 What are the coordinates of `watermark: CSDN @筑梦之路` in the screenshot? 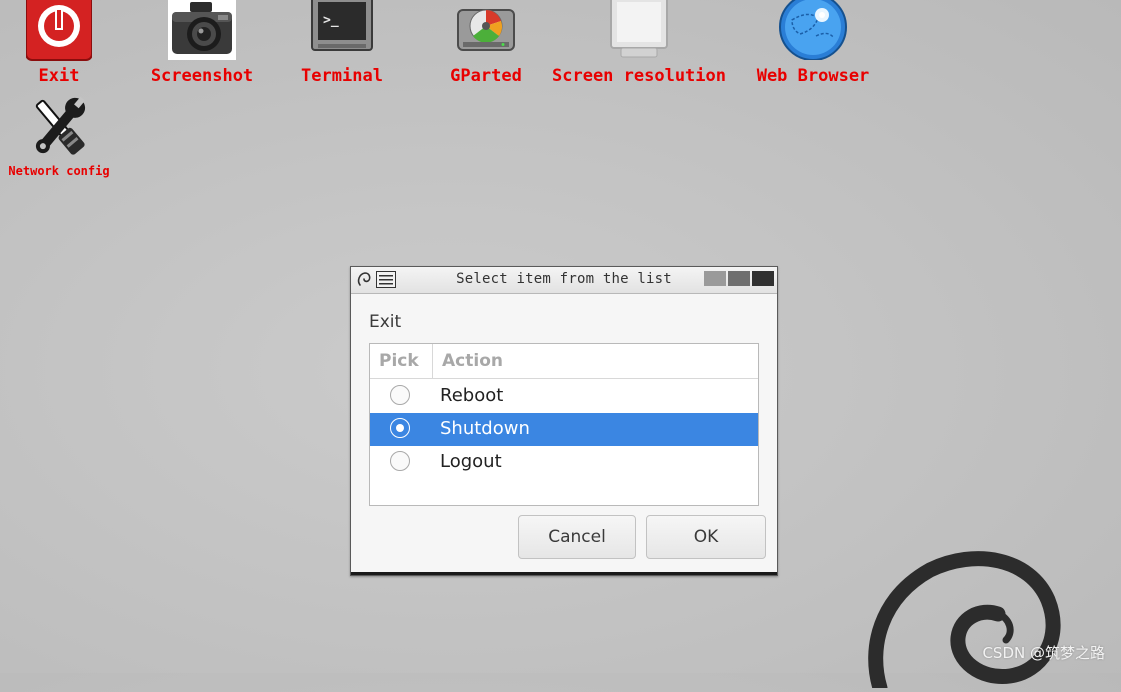 It's located at (1043, 653).